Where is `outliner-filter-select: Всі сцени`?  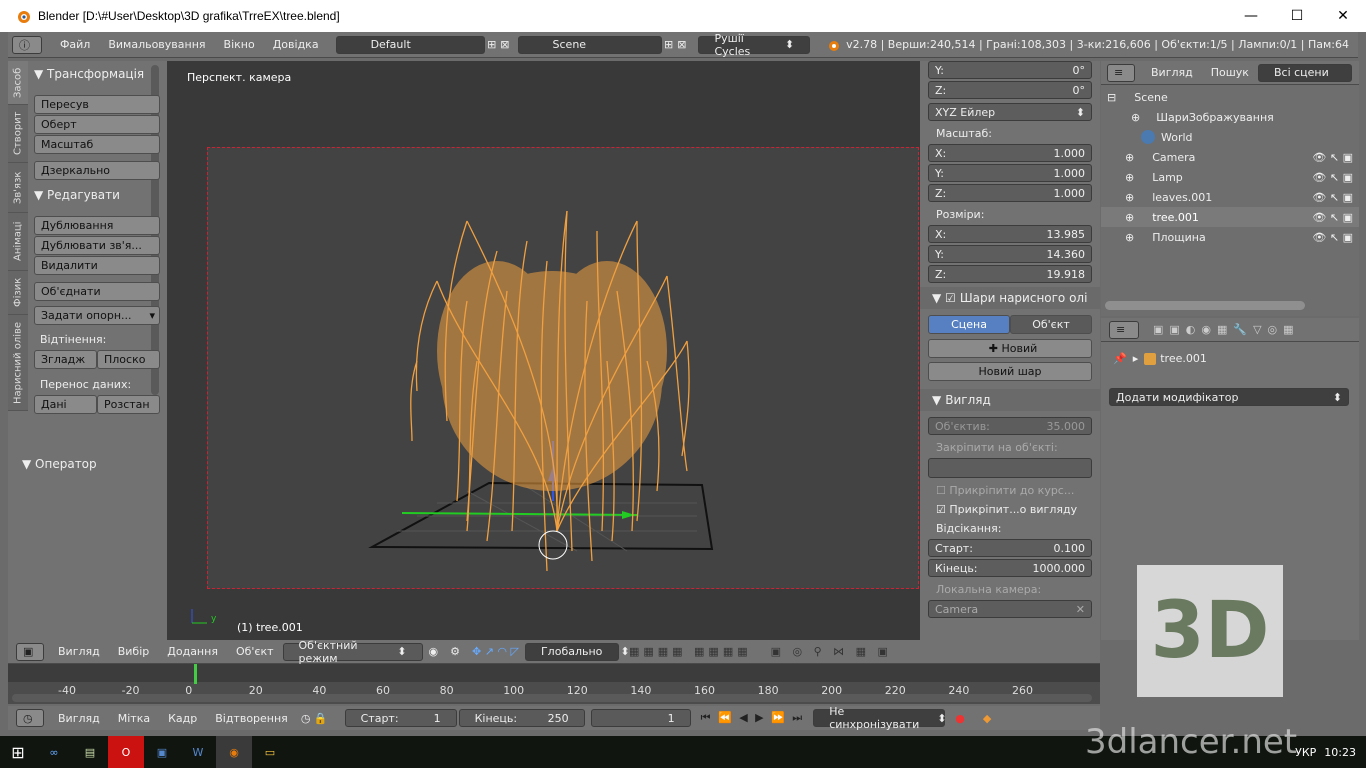
outliner-filter-select: Всі сцени is located at coordinates (1304, 72).